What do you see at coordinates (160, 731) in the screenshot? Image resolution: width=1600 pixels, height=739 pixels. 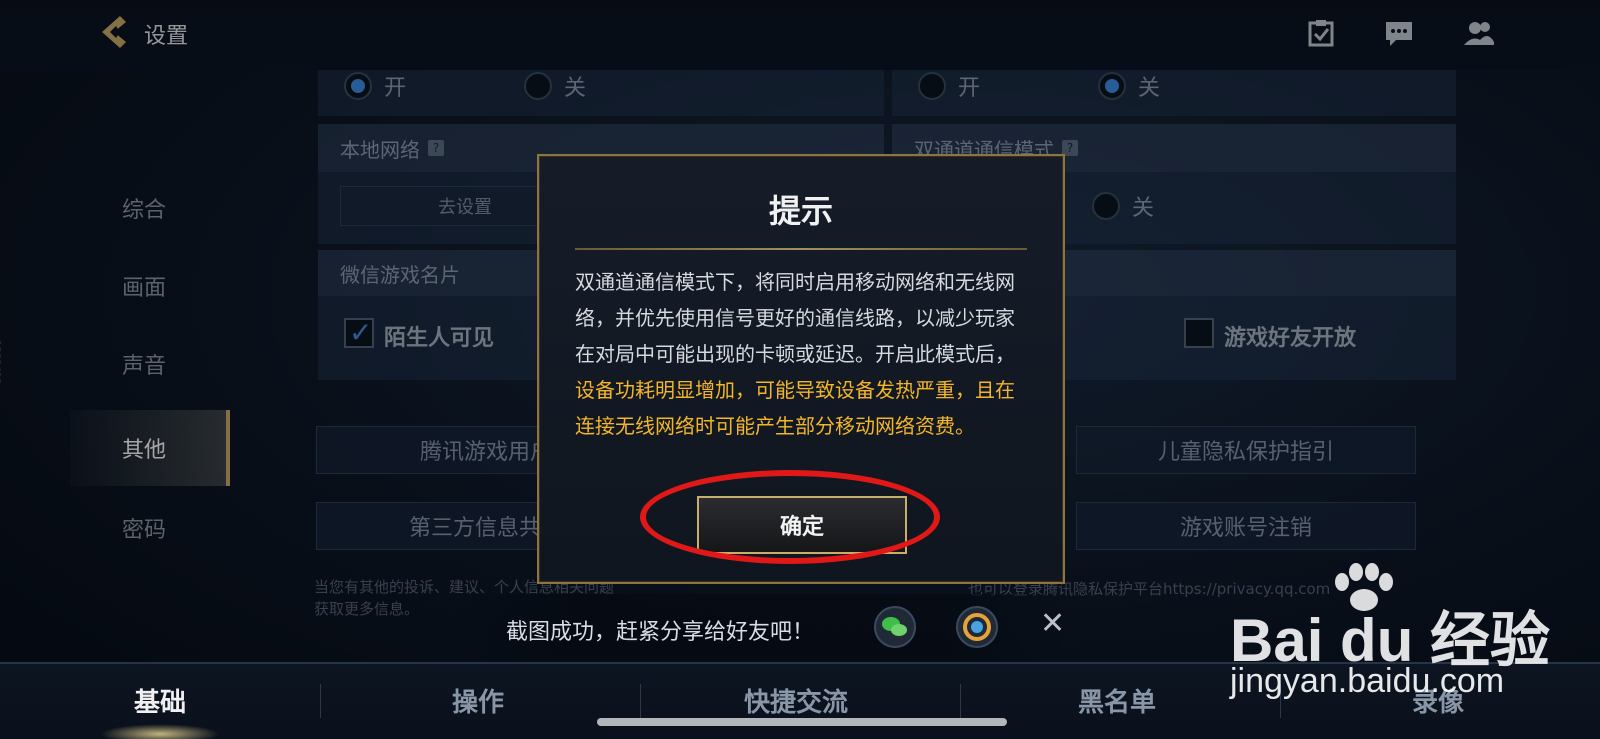 I see `active-tab-glow` at bounding box center [160, 731].